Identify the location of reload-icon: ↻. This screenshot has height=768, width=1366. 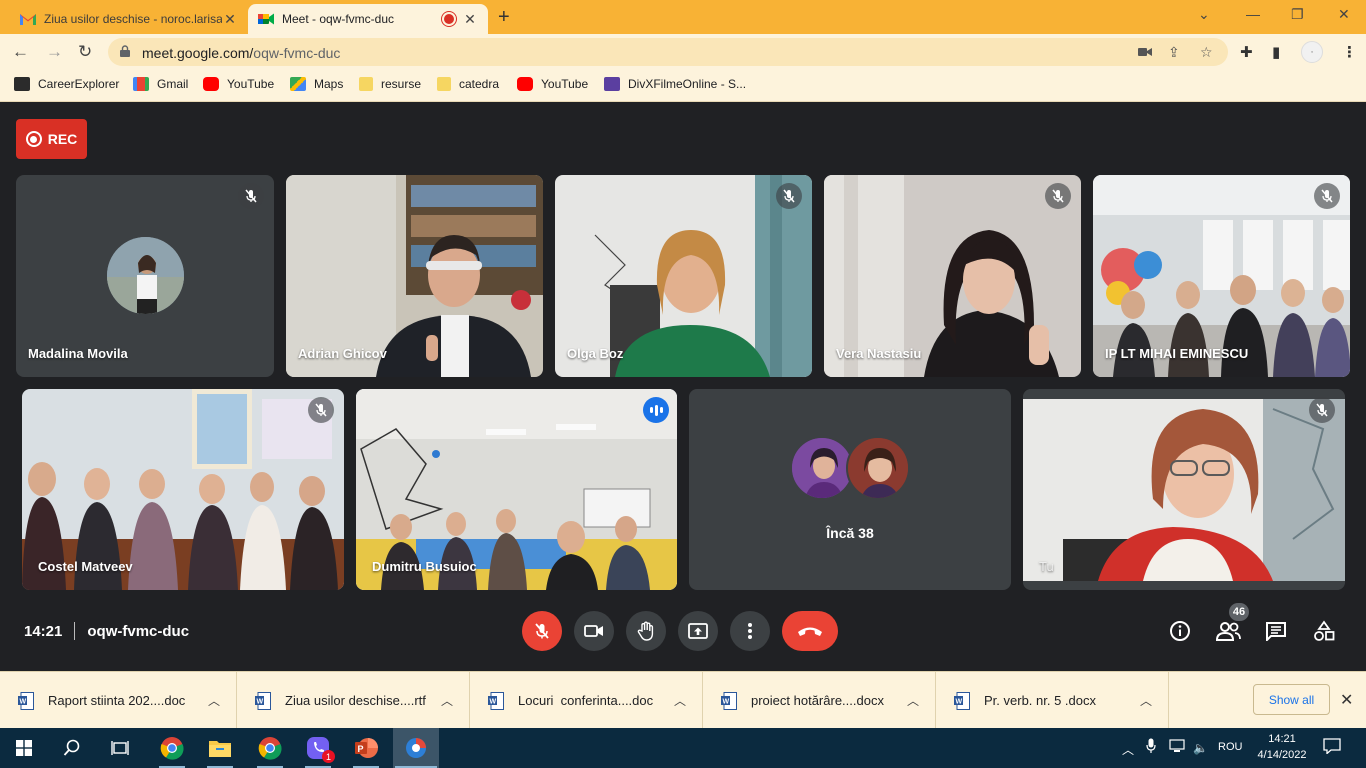
(85, 52).